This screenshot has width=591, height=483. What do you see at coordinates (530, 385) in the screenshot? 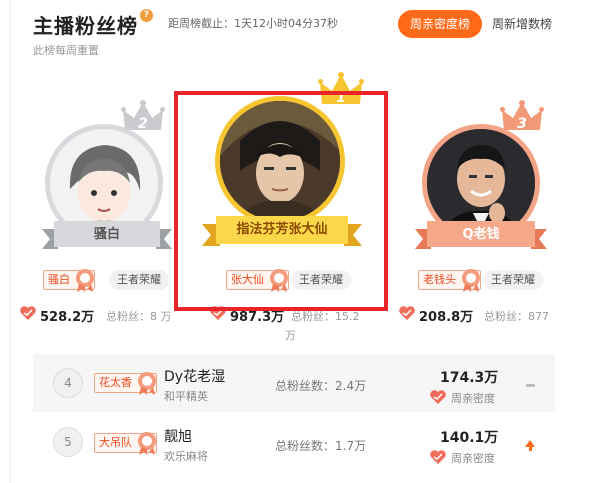
I see `trend-flat-icon` at bounding box center [530, 385].